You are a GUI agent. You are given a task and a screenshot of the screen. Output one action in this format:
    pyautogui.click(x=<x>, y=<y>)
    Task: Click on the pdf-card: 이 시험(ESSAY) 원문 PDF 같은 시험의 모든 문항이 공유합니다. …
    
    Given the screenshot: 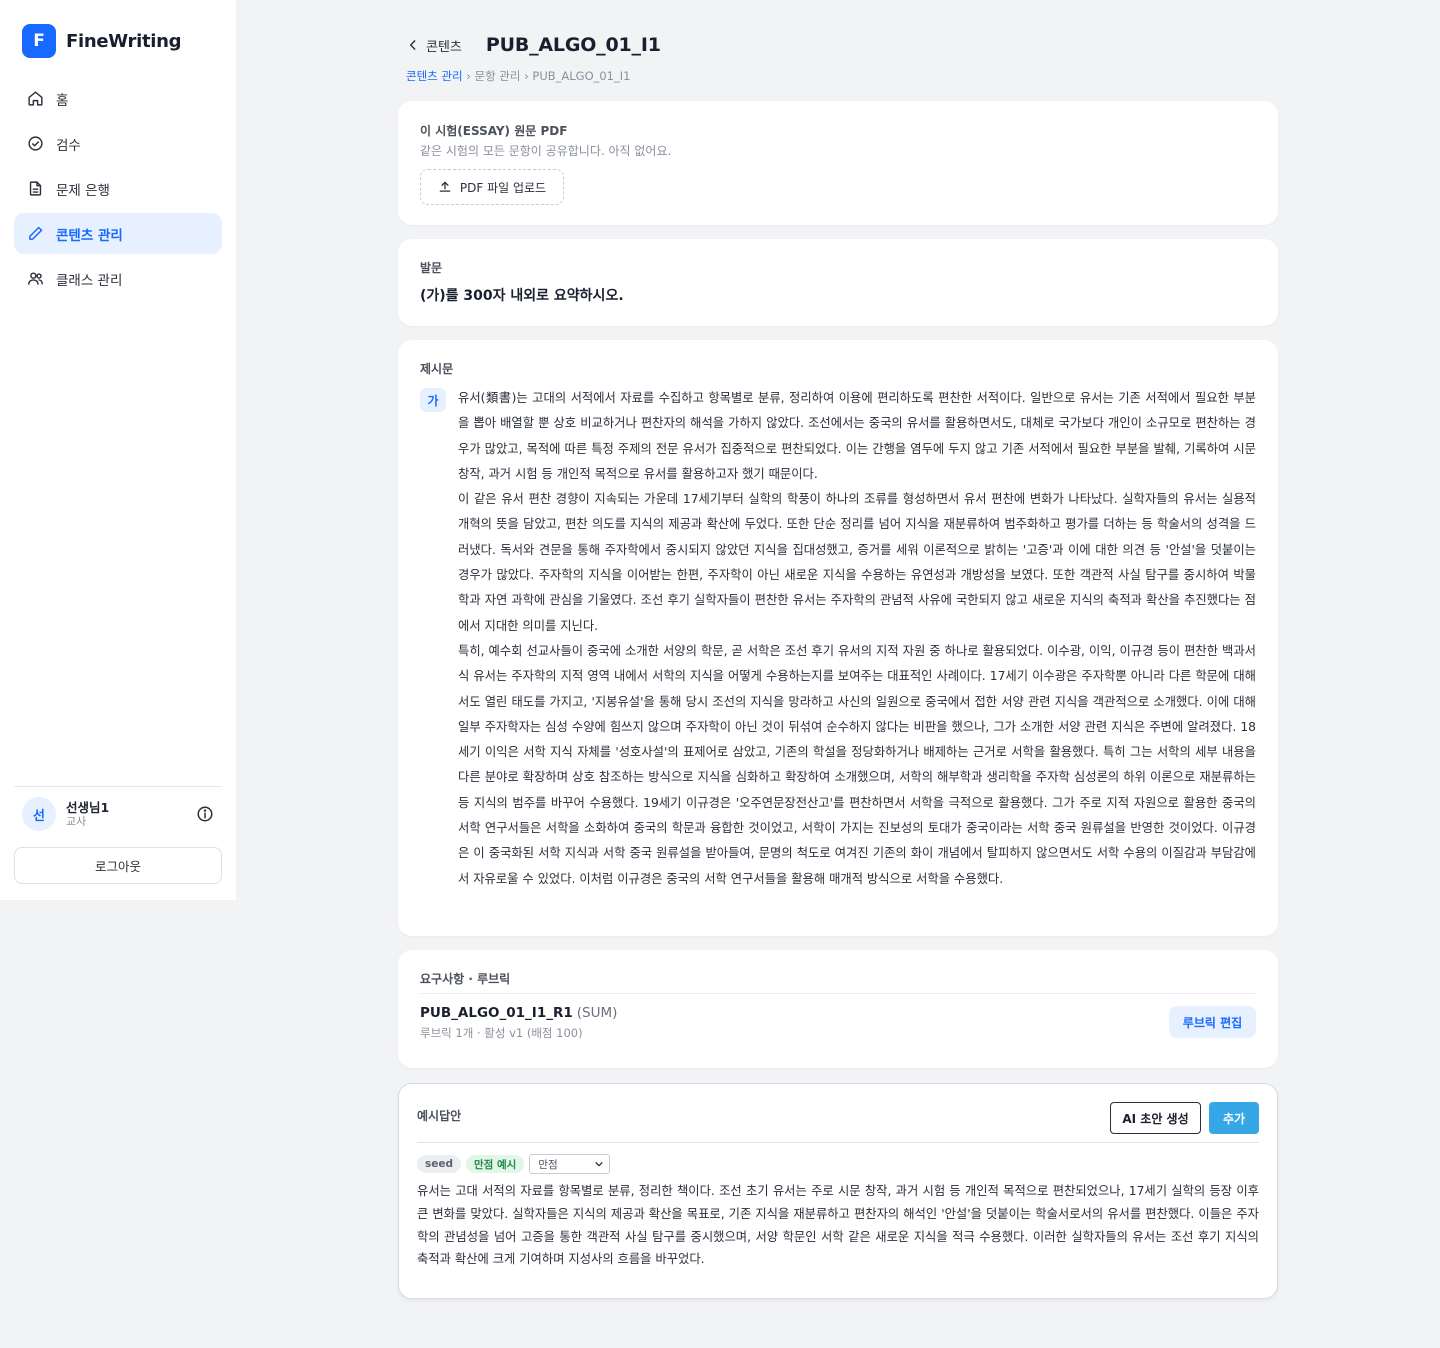 What is the action you would take?
    pyautogui.click(x=838, y=163)
    